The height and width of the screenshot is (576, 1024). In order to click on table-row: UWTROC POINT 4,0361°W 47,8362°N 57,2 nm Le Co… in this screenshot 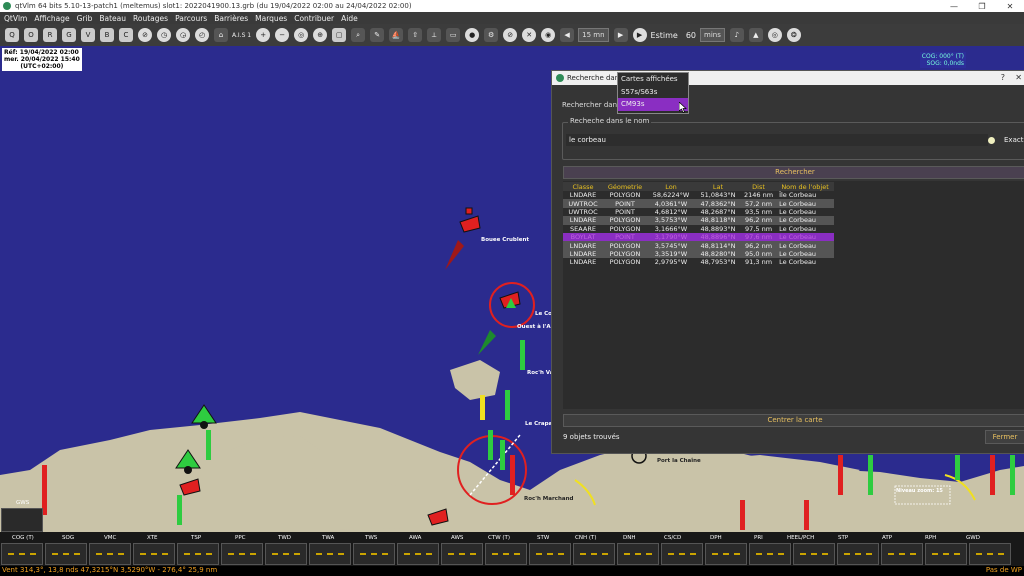, I will do `click(699, 203)`.